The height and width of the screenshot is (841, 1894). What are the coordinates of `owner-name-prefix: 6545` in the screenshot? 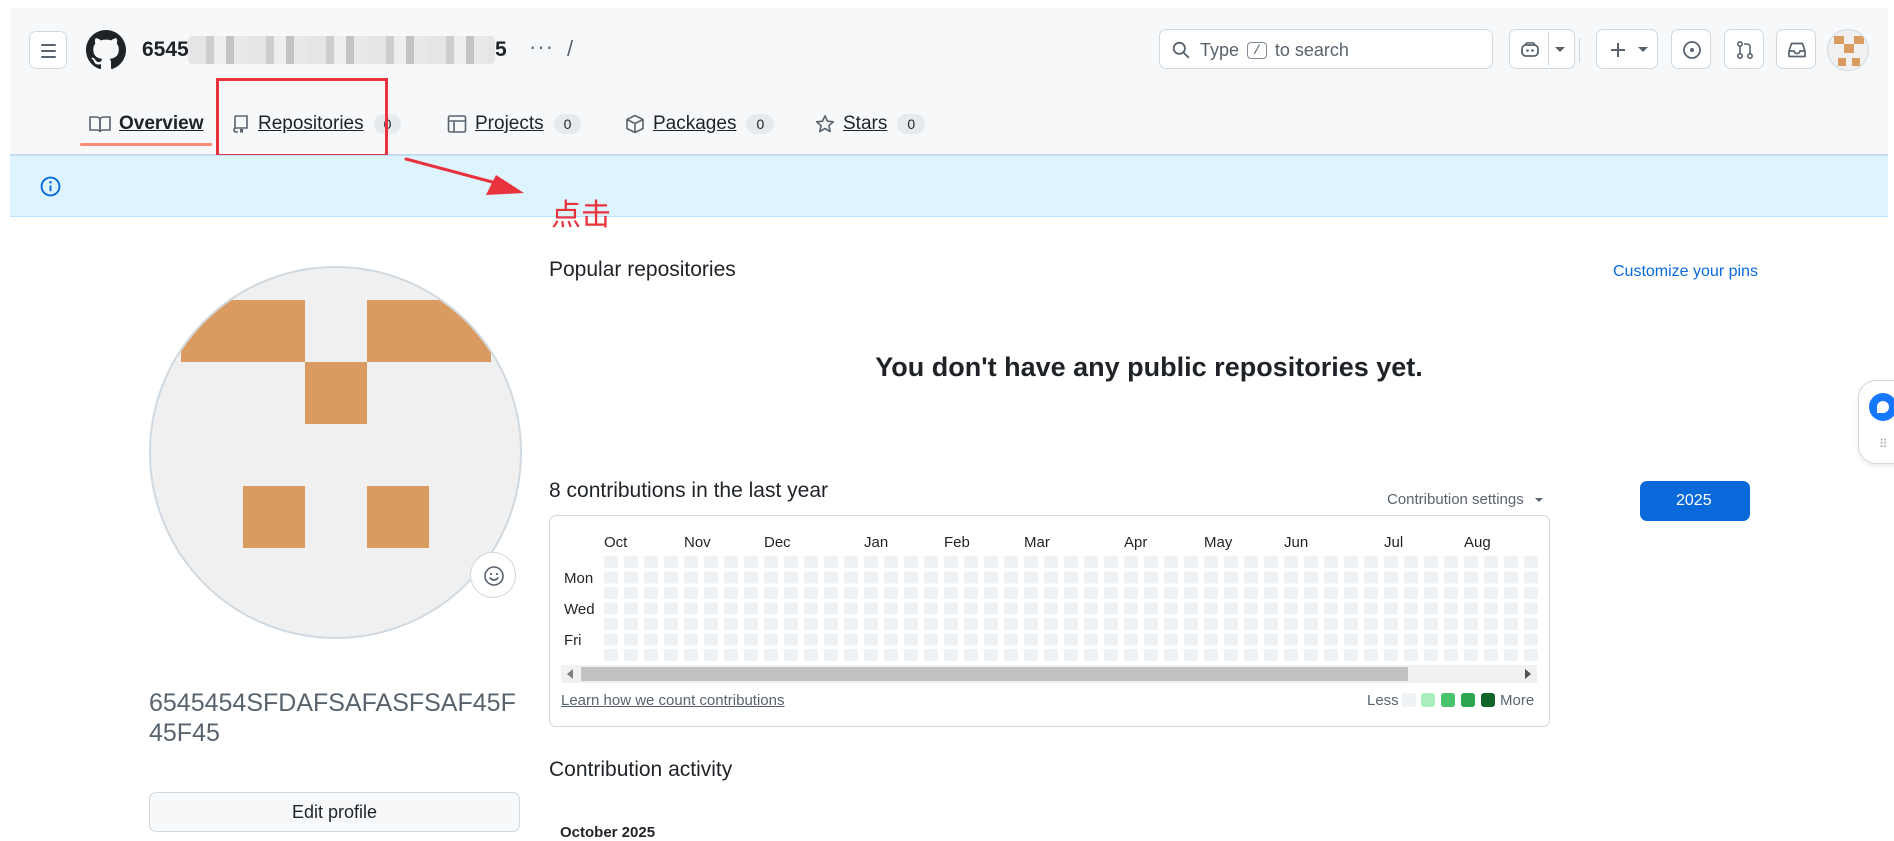 It's located at (165, 50).